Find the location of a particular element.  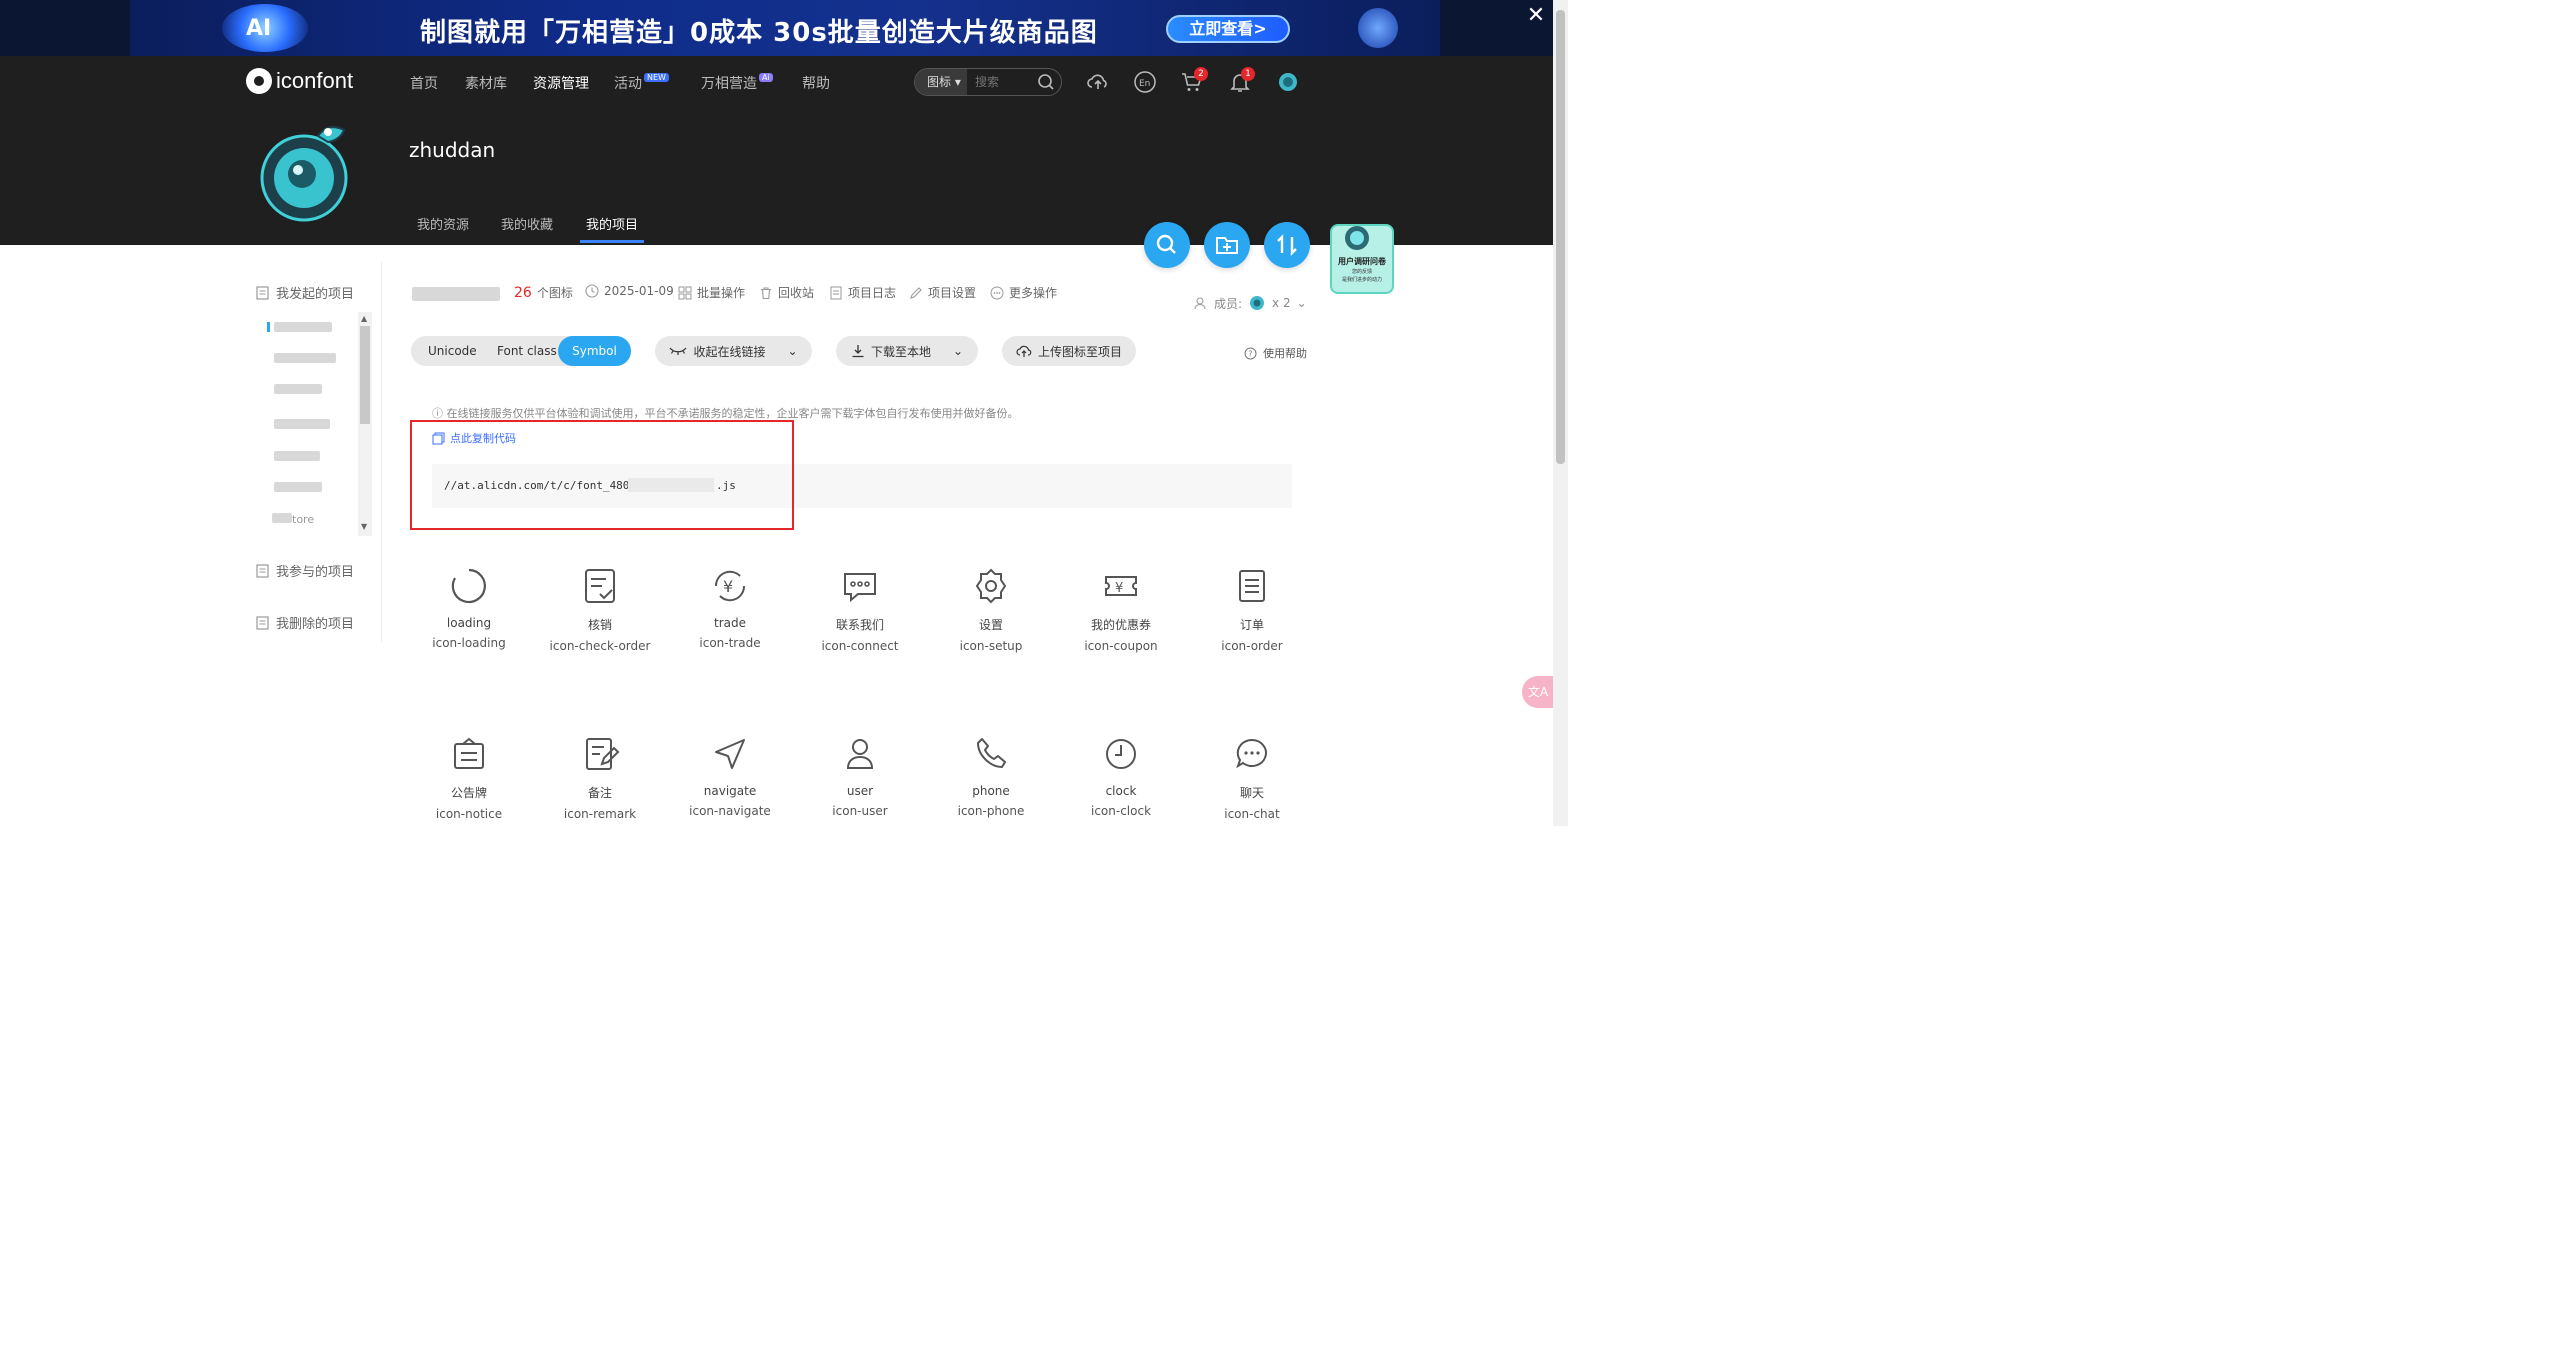

float-search-button is located at coordinates (1167, 245).